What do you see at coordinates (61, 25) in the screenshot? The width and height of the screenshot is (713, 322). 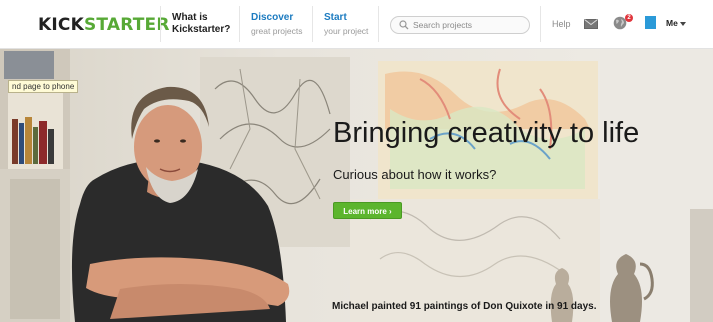 I see `logo-kick: KICK` at bounding box center [61, 25].